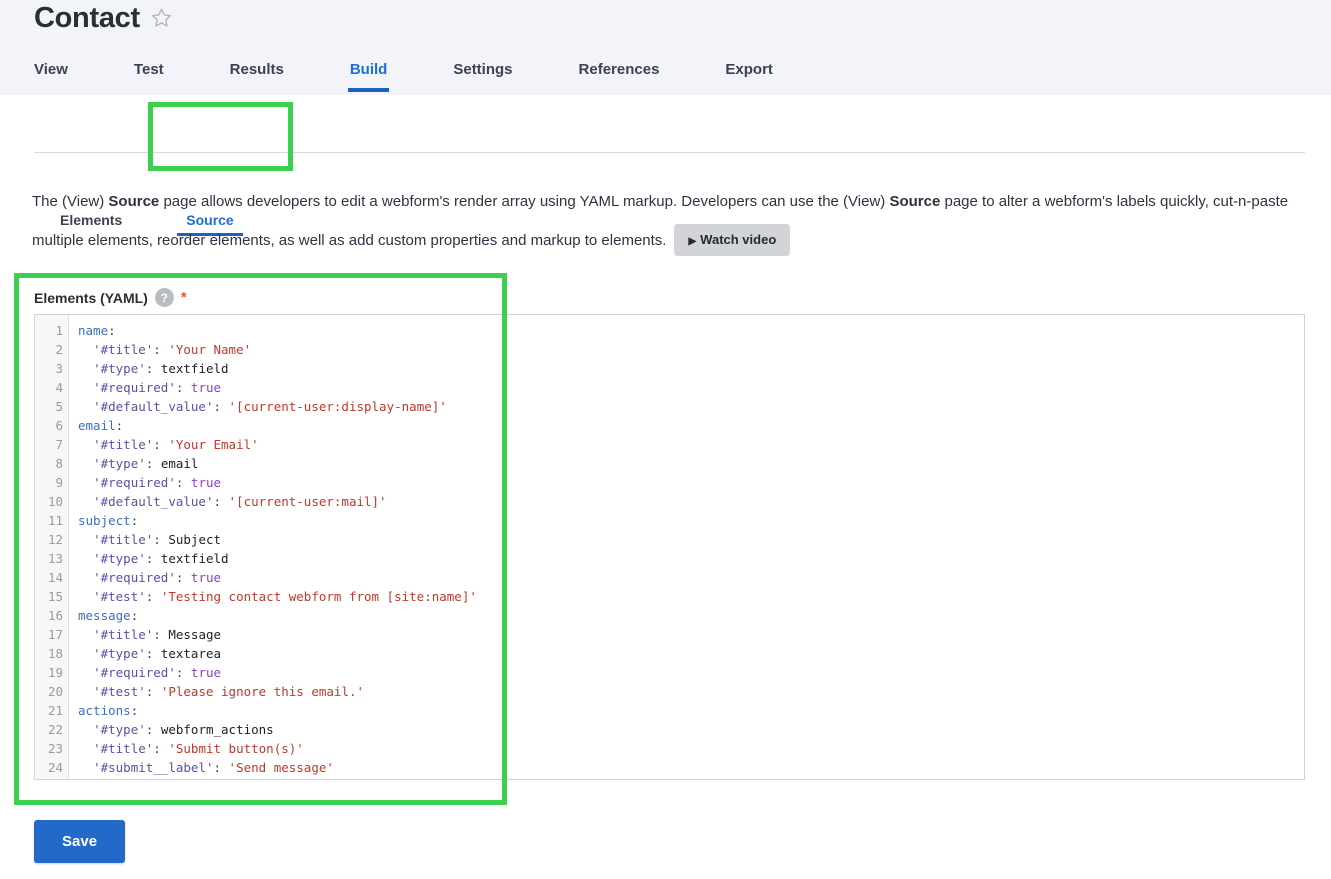 This screenshot has width=1331, height=879. Describe the element at coordinates (55, 615) in the screenshot. I see `line-number: 16` at that location.